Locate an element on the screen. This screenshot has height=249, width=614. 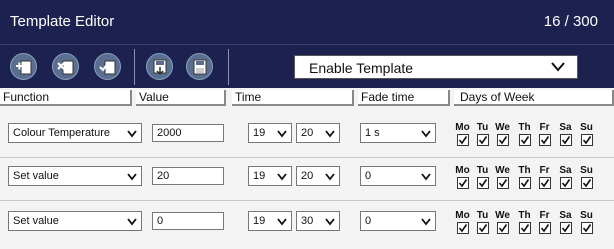
fade-time-select-value: 0 is located at coordinates (368, 176).